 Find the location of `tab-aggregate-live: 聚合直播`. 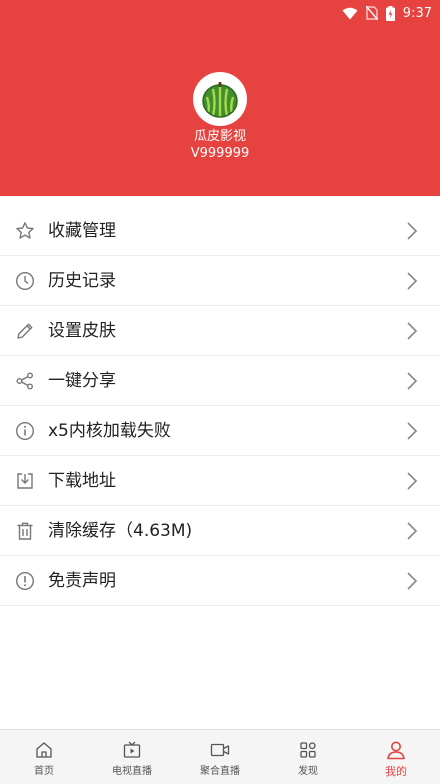

tab-aggregate-live: 聚合直播 is located at coordinates (220, 757).